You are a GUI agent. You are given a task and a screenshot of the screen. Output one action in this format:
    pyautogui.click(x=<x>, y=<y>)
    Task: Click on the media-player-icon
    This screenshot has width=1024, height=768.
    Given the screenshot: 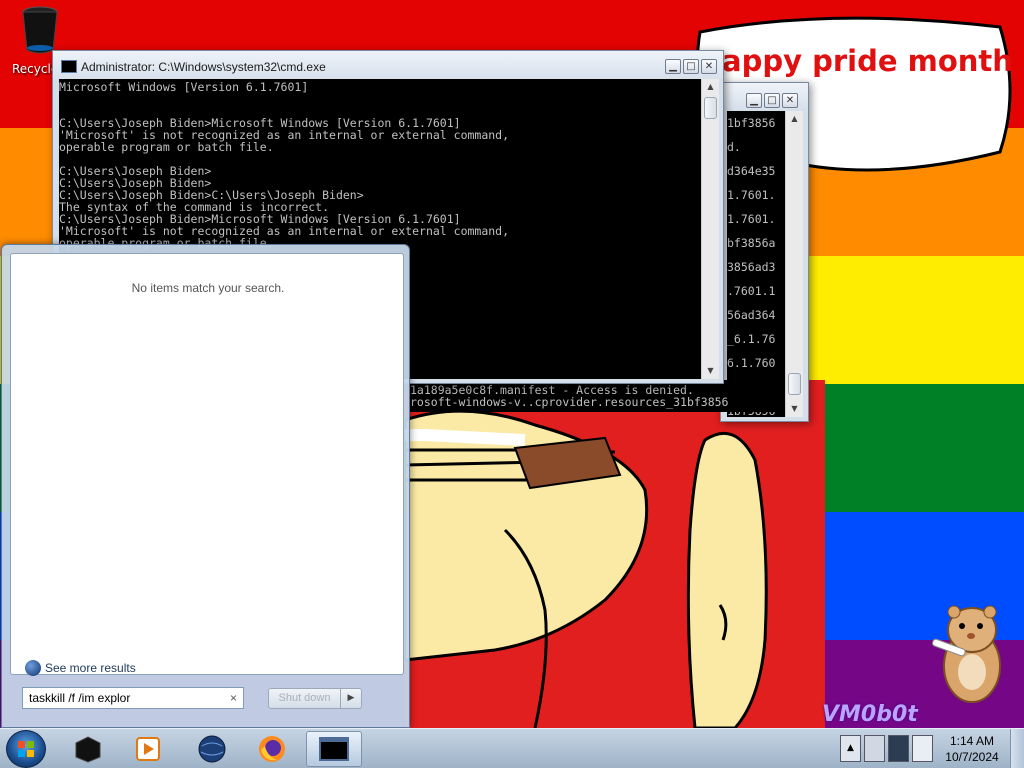 What is the action you would take?
    pyautogui.click(x=148, y=749)
    